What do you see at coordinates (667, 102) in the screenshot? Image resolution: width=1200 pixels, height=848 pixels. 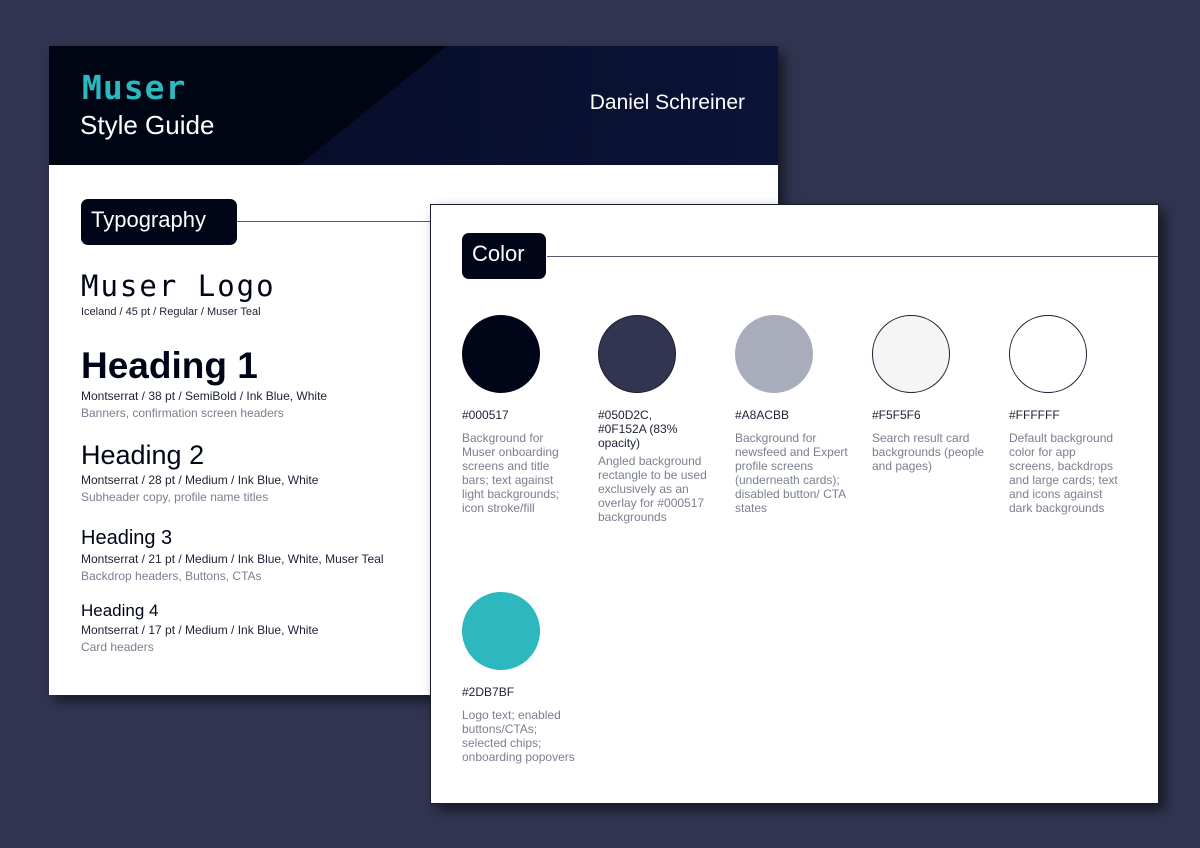 I see `author-name: Daniel Schreiner` at bounding box center [667, 102].